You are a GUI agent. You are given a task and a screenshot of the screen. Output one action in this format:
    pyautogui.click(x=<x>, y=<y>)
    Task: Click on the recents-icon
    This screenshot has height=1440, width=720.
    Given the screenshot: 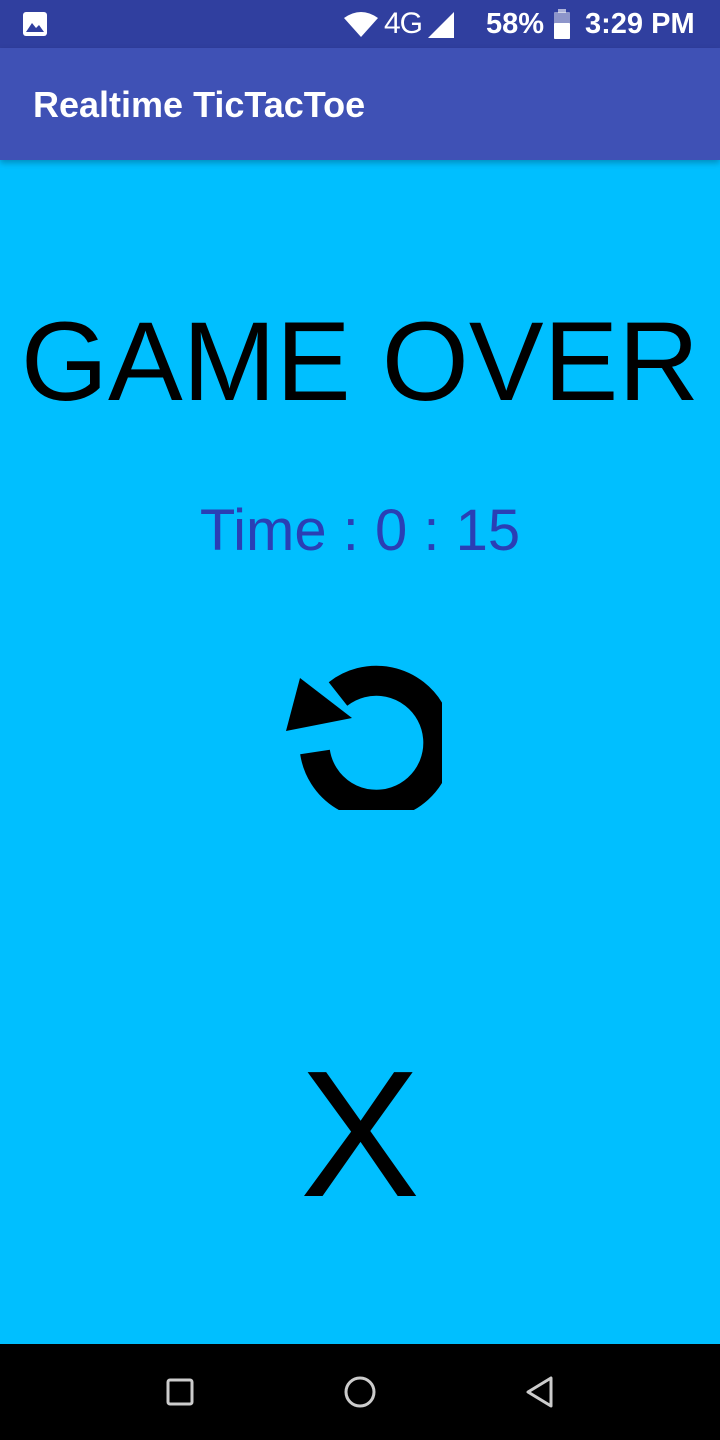 What is the action you would take?
    pyautogui.click(x=180, y=1392)
    